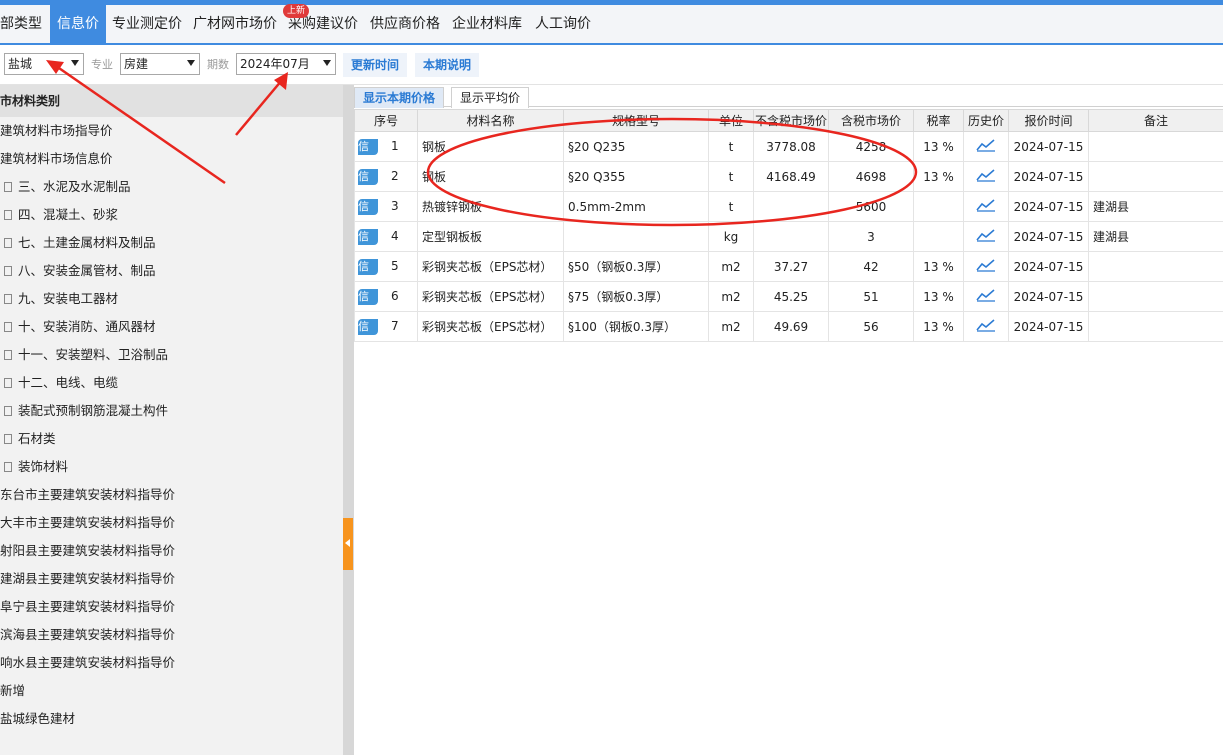  Describe the element at coordinates (67, 187) in the screenshot. I see `sidebar-item: 三、水泥及水泥制品` at that location.